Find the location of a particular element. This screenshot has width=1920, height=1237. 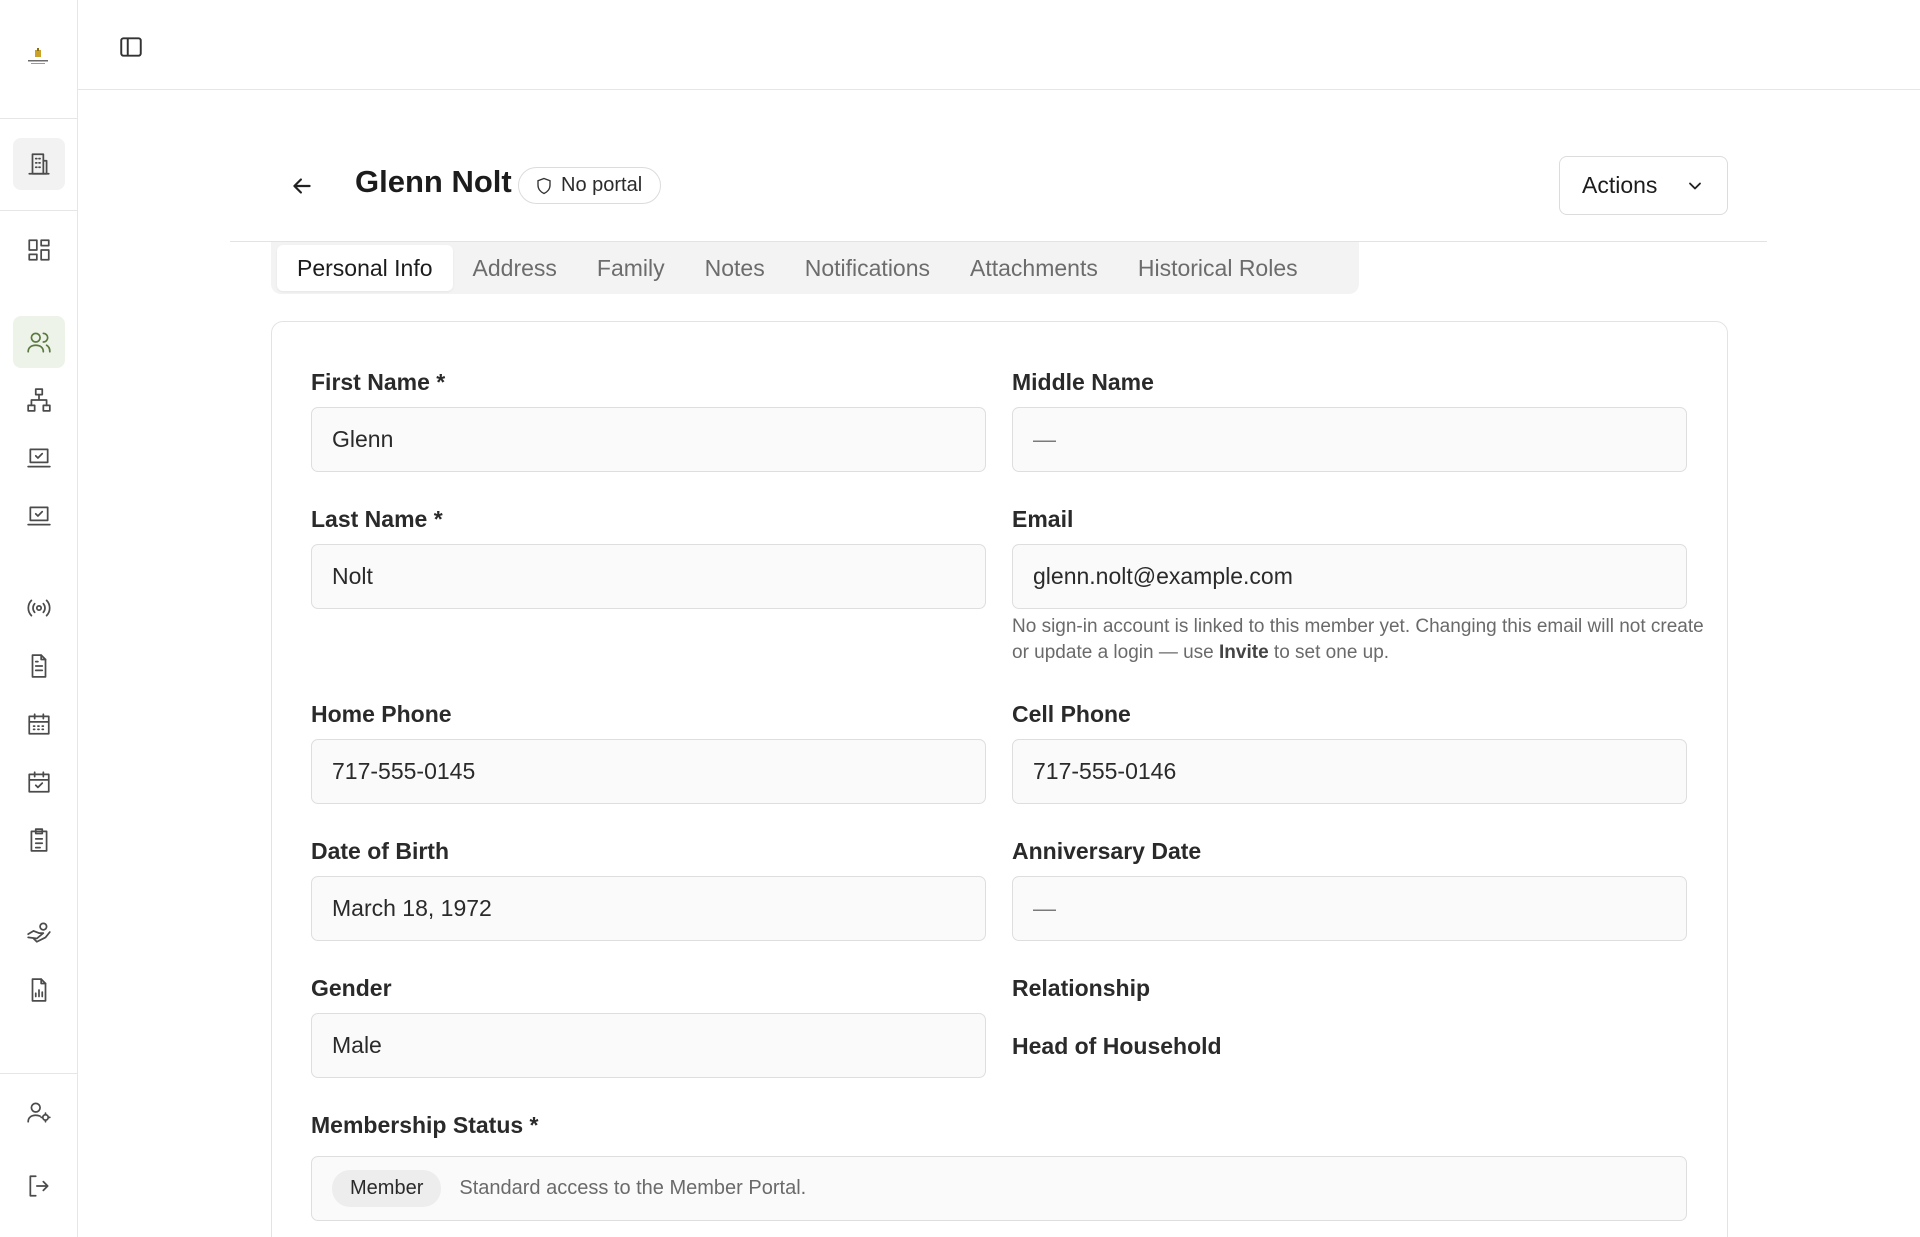

dashboard-icon is located at coordinates (39, 250).